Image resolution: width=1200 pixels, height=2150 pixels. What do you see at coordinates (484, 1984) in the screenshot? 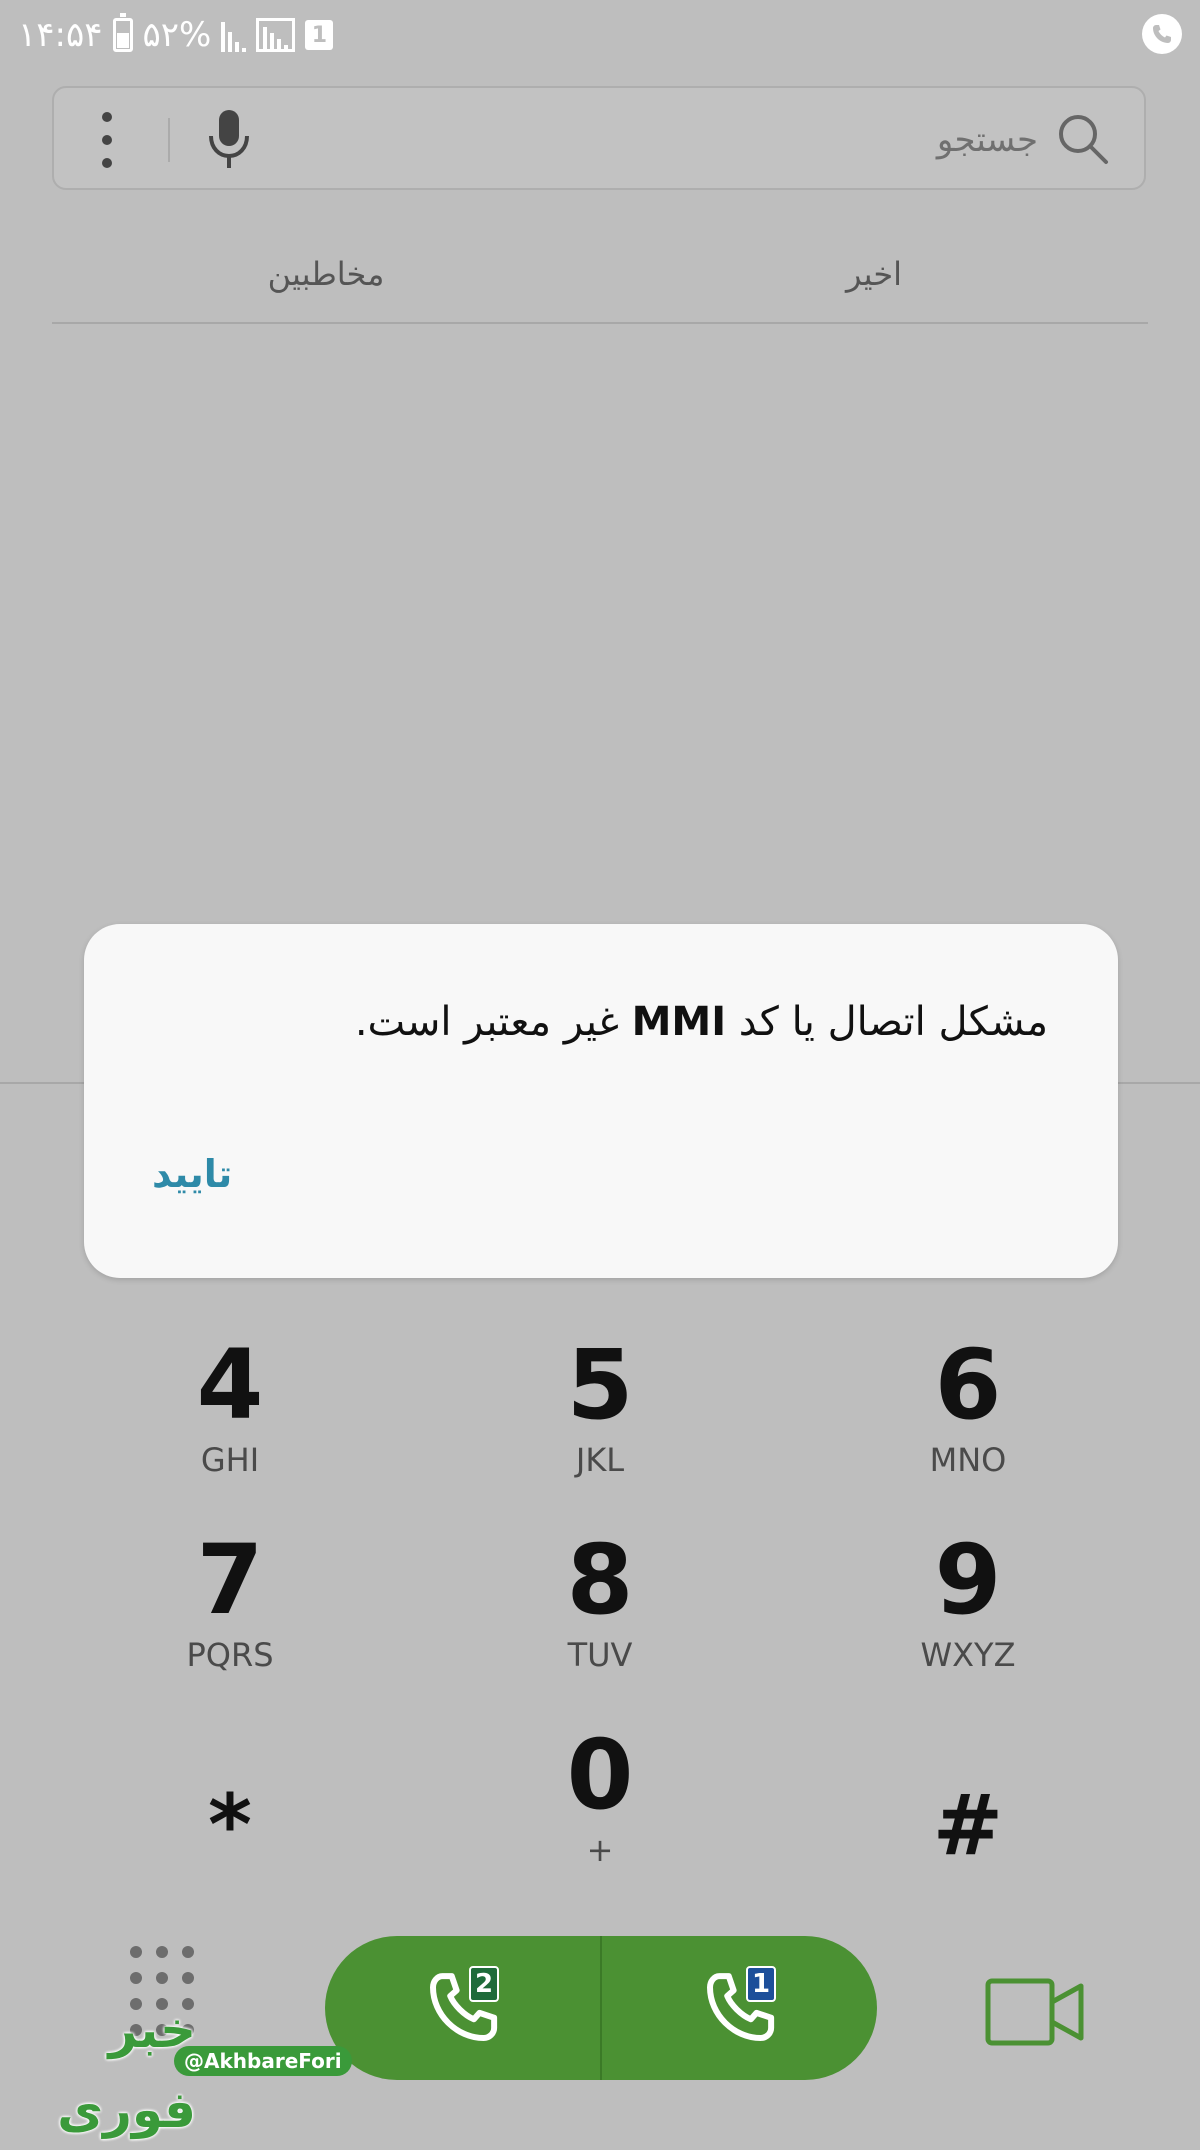
I see `sim2-badge: 2` at bounding box center [484, 1984].